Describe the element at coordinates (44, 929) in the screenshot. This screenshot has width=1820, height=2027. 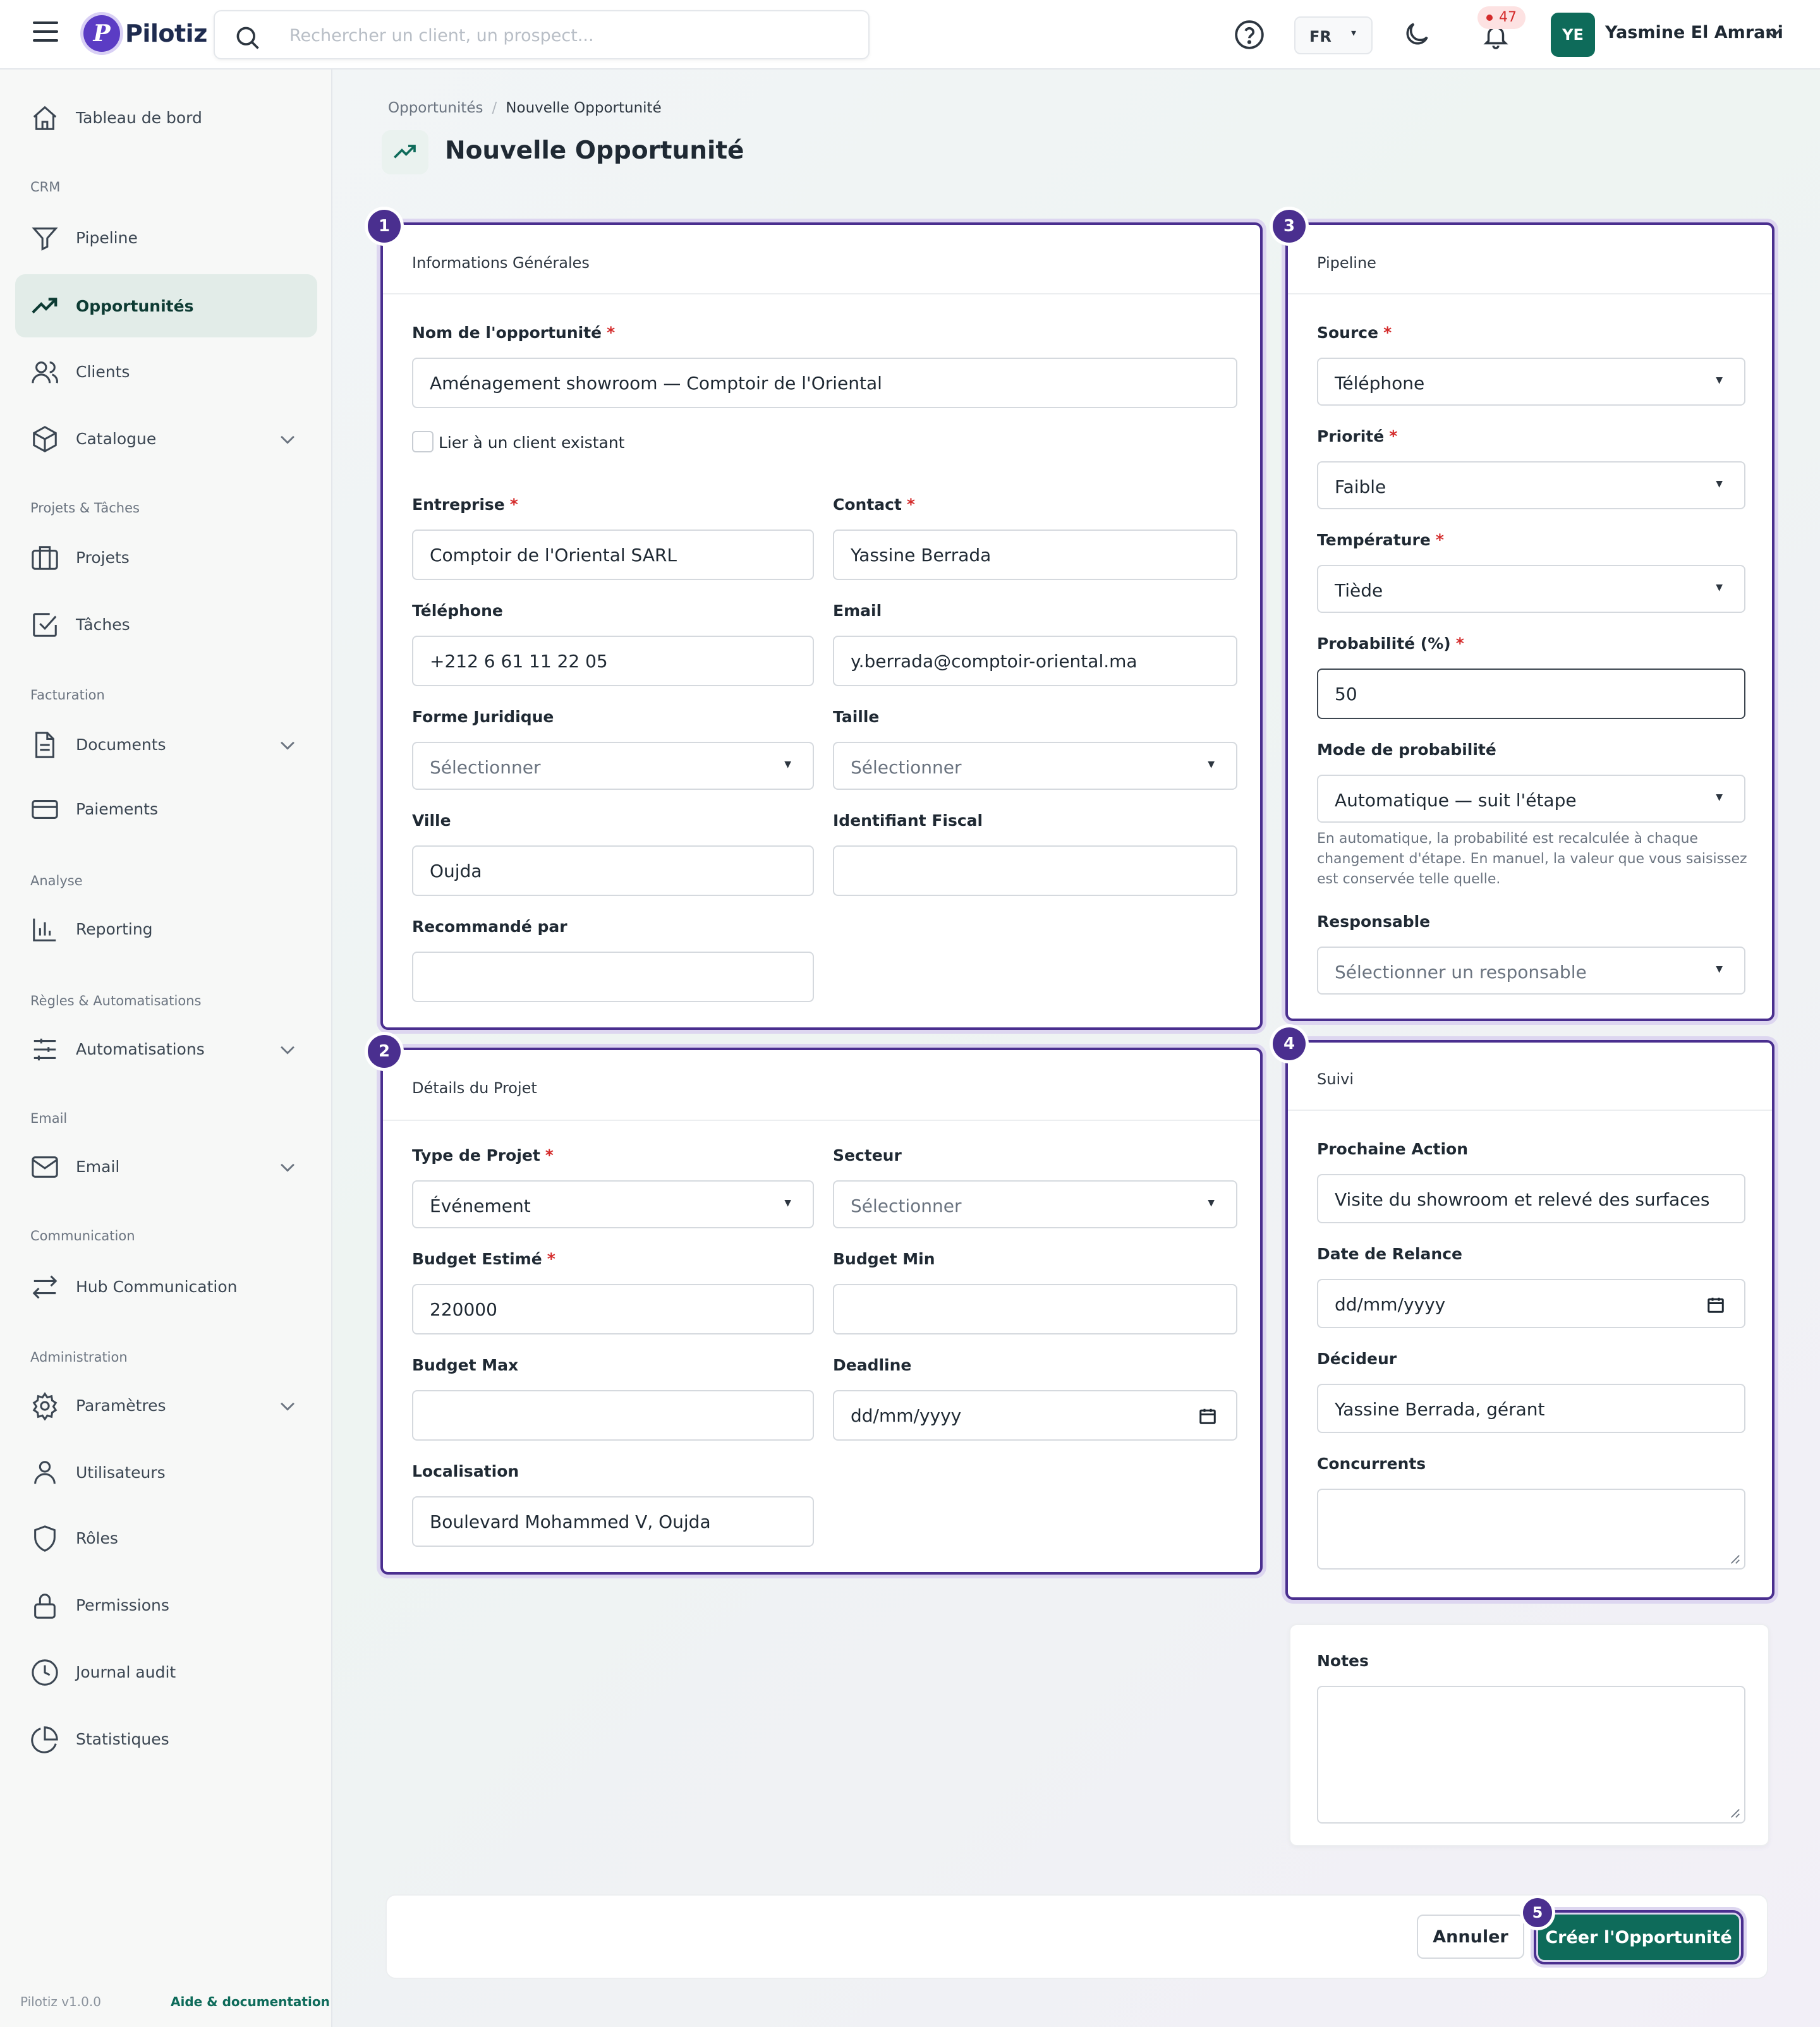
I see `bar-chart-icon` at that location.